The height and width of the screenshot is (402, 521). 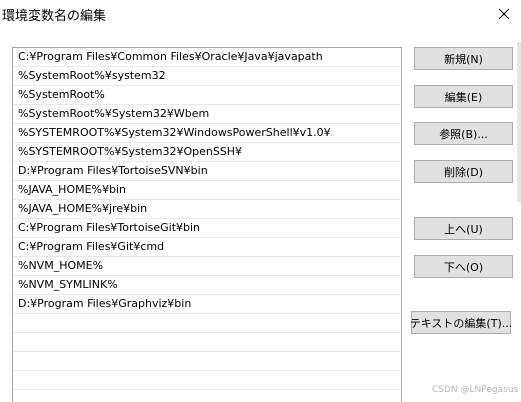 I want to click on title-bar: 環境変数名の編集, so click(x=260, y=15).